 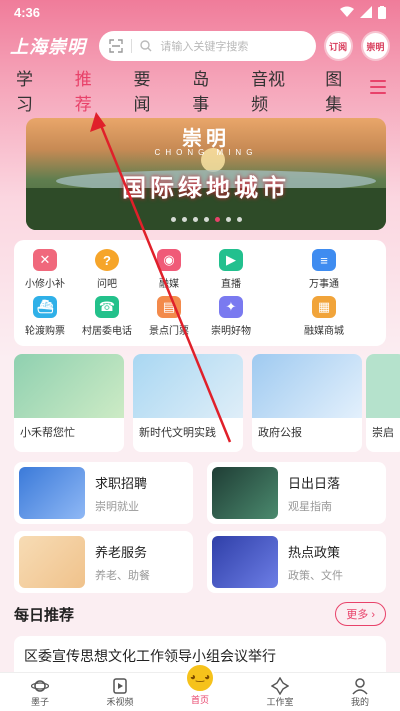 What do you see at coordinates (47, 433) in the screenshot?
I see `feature-label: 小禾帮您忙` at bounding box center [47, 433].